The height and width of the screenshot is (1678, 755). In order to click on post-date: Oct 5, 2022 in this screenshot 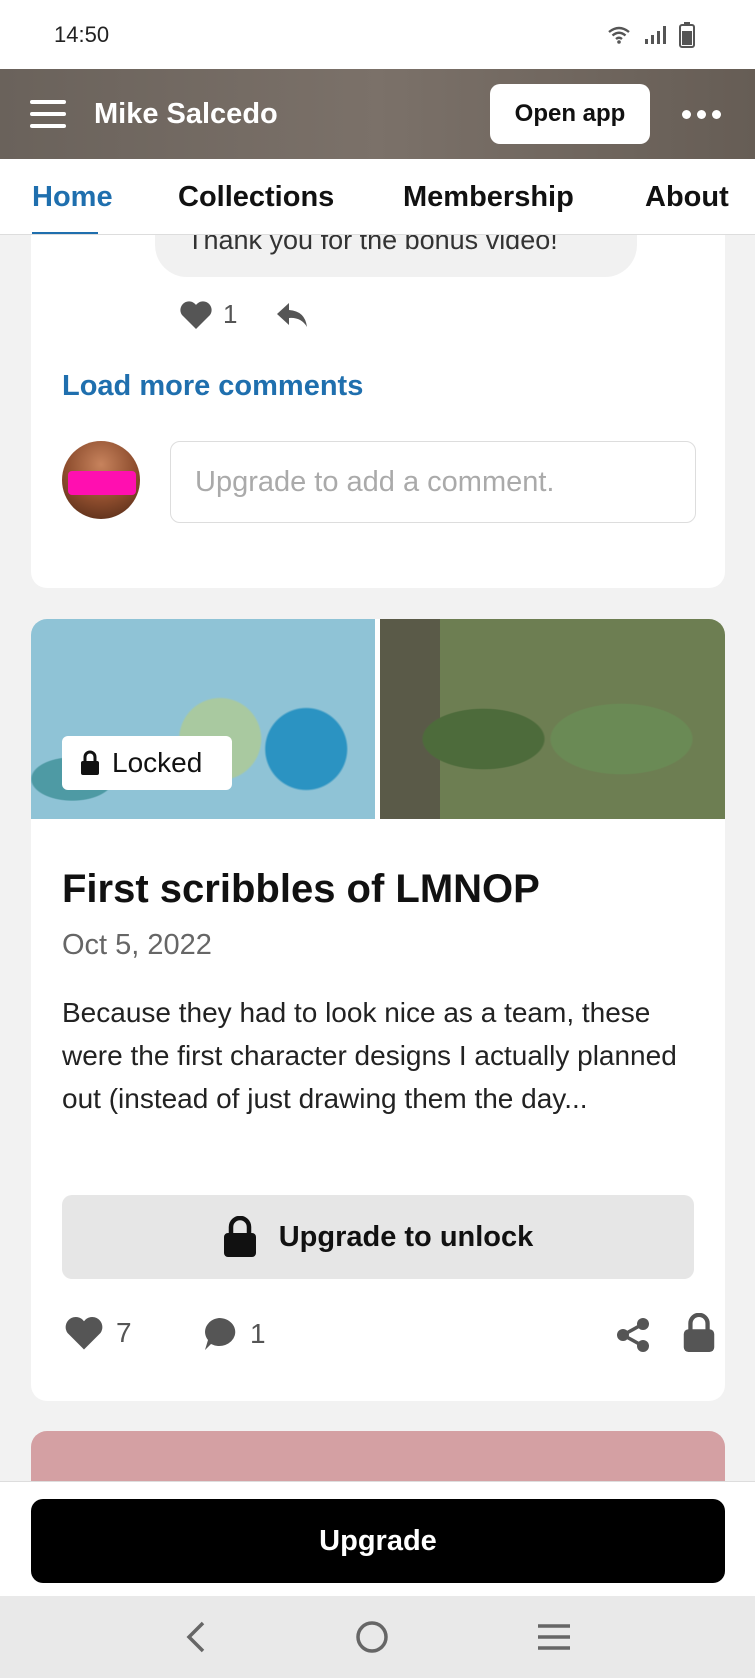, I will do `click(137, 945)`.